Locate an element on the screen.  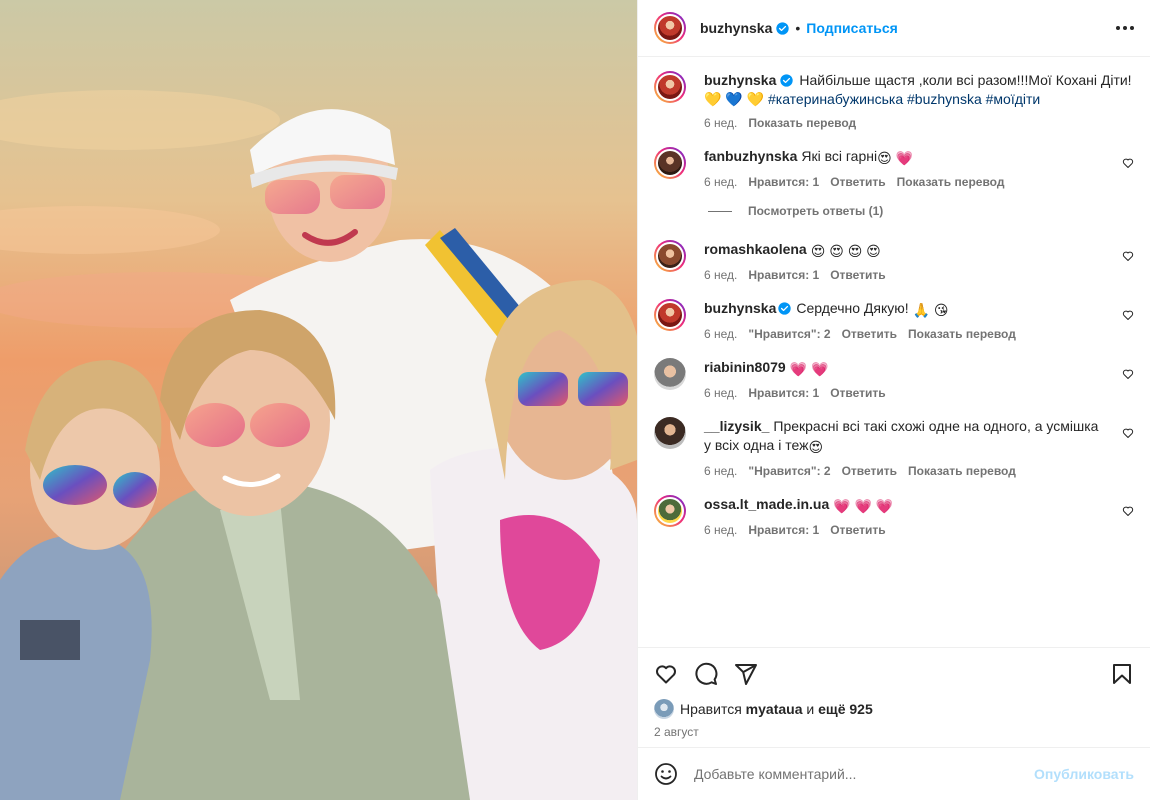
author-username: buzhynska is located at coordinates (736, 28).